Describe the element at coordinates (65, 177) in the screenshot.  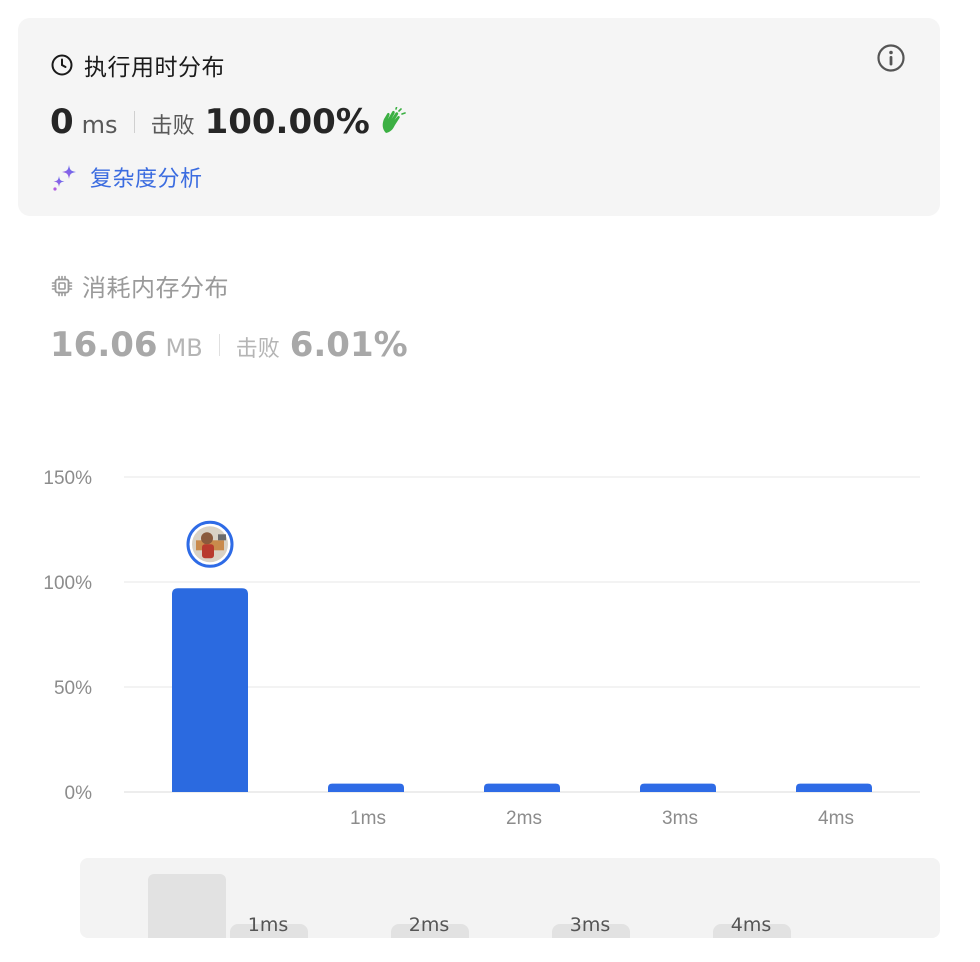
I see `sparkle-icon` at that location.